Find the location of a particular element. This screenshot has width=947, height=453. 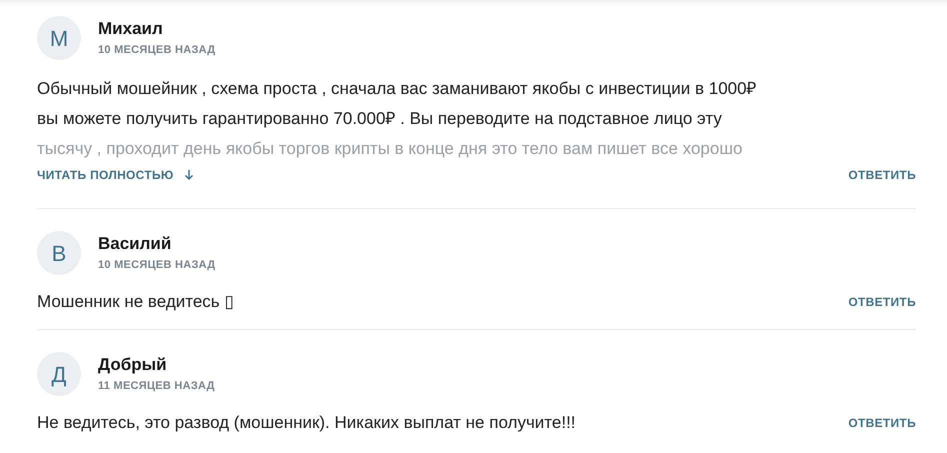

comment-time: 11 МЕСЯЦЕВ НАЗАД is located at coordinates (156, 386).